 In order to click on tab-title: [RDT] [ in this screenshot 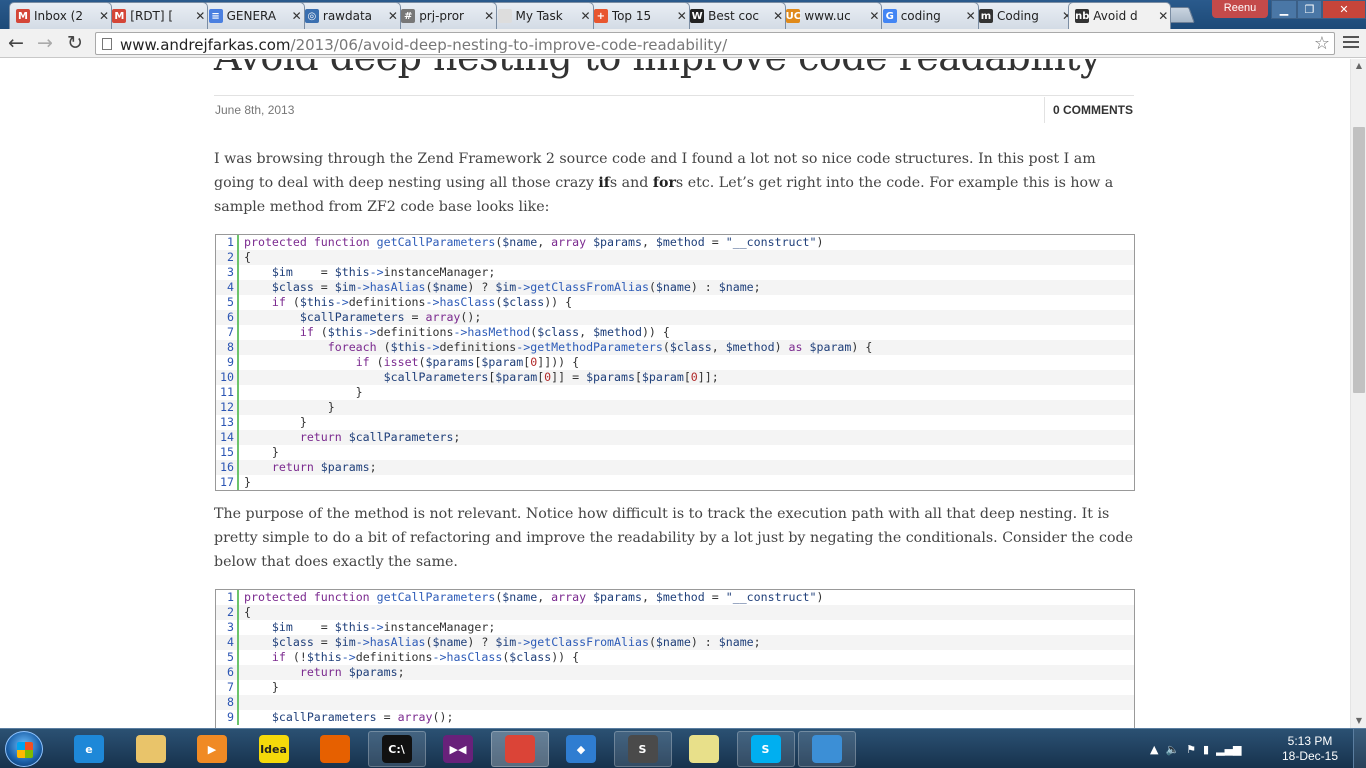, I will do `click(152, 16)`.